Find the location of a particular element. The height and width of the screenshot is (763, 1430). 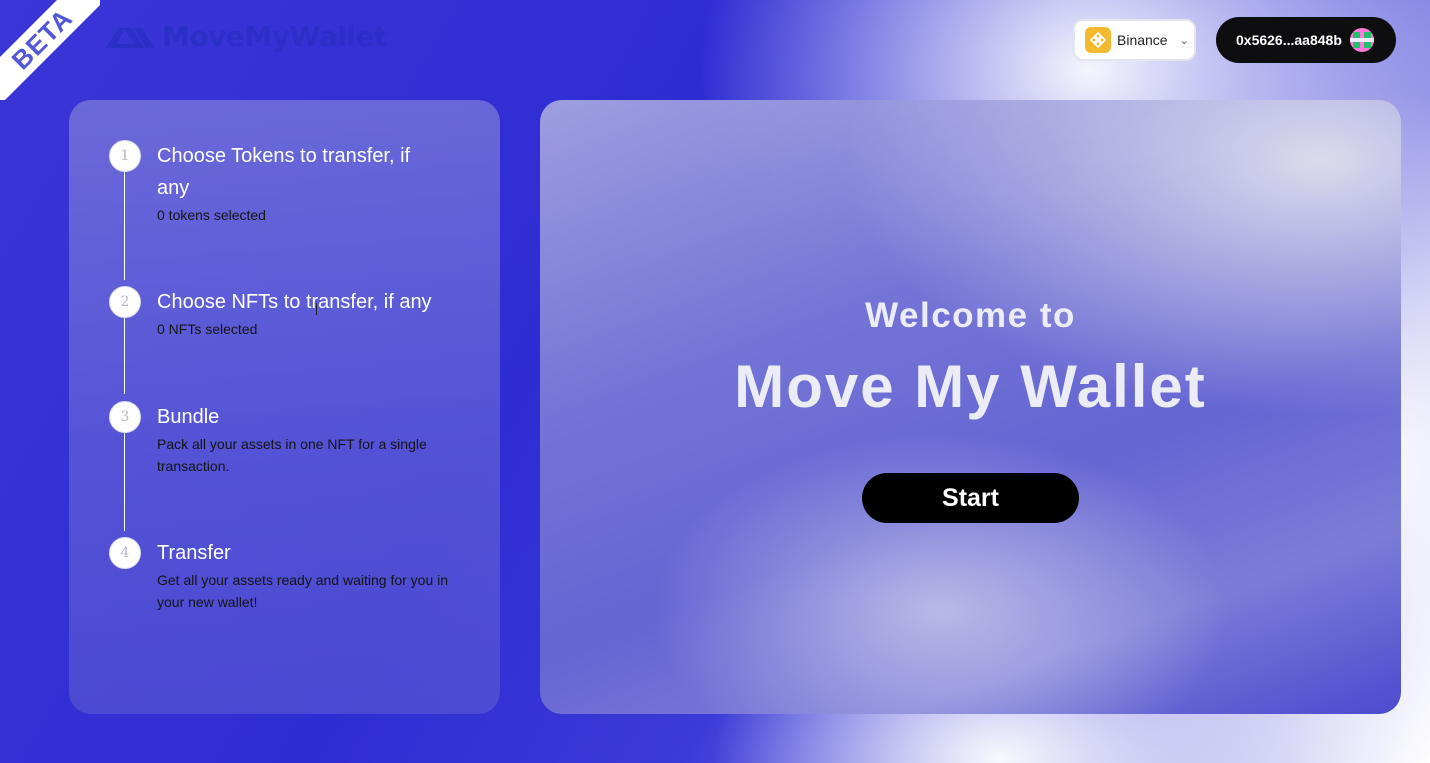

step-number: 4 is located at coordinates (125, 553).